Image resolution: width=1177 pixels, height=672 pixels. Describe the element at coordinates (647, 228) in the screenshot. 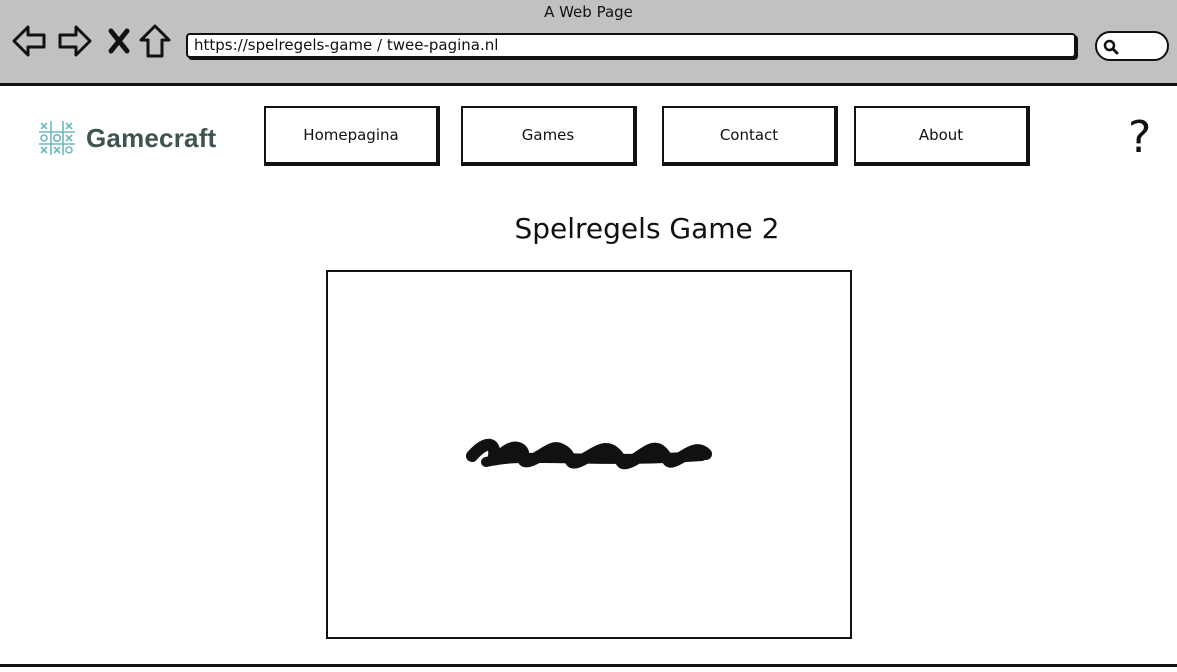

I see `page-title: Spelregels Game 2` at that location.